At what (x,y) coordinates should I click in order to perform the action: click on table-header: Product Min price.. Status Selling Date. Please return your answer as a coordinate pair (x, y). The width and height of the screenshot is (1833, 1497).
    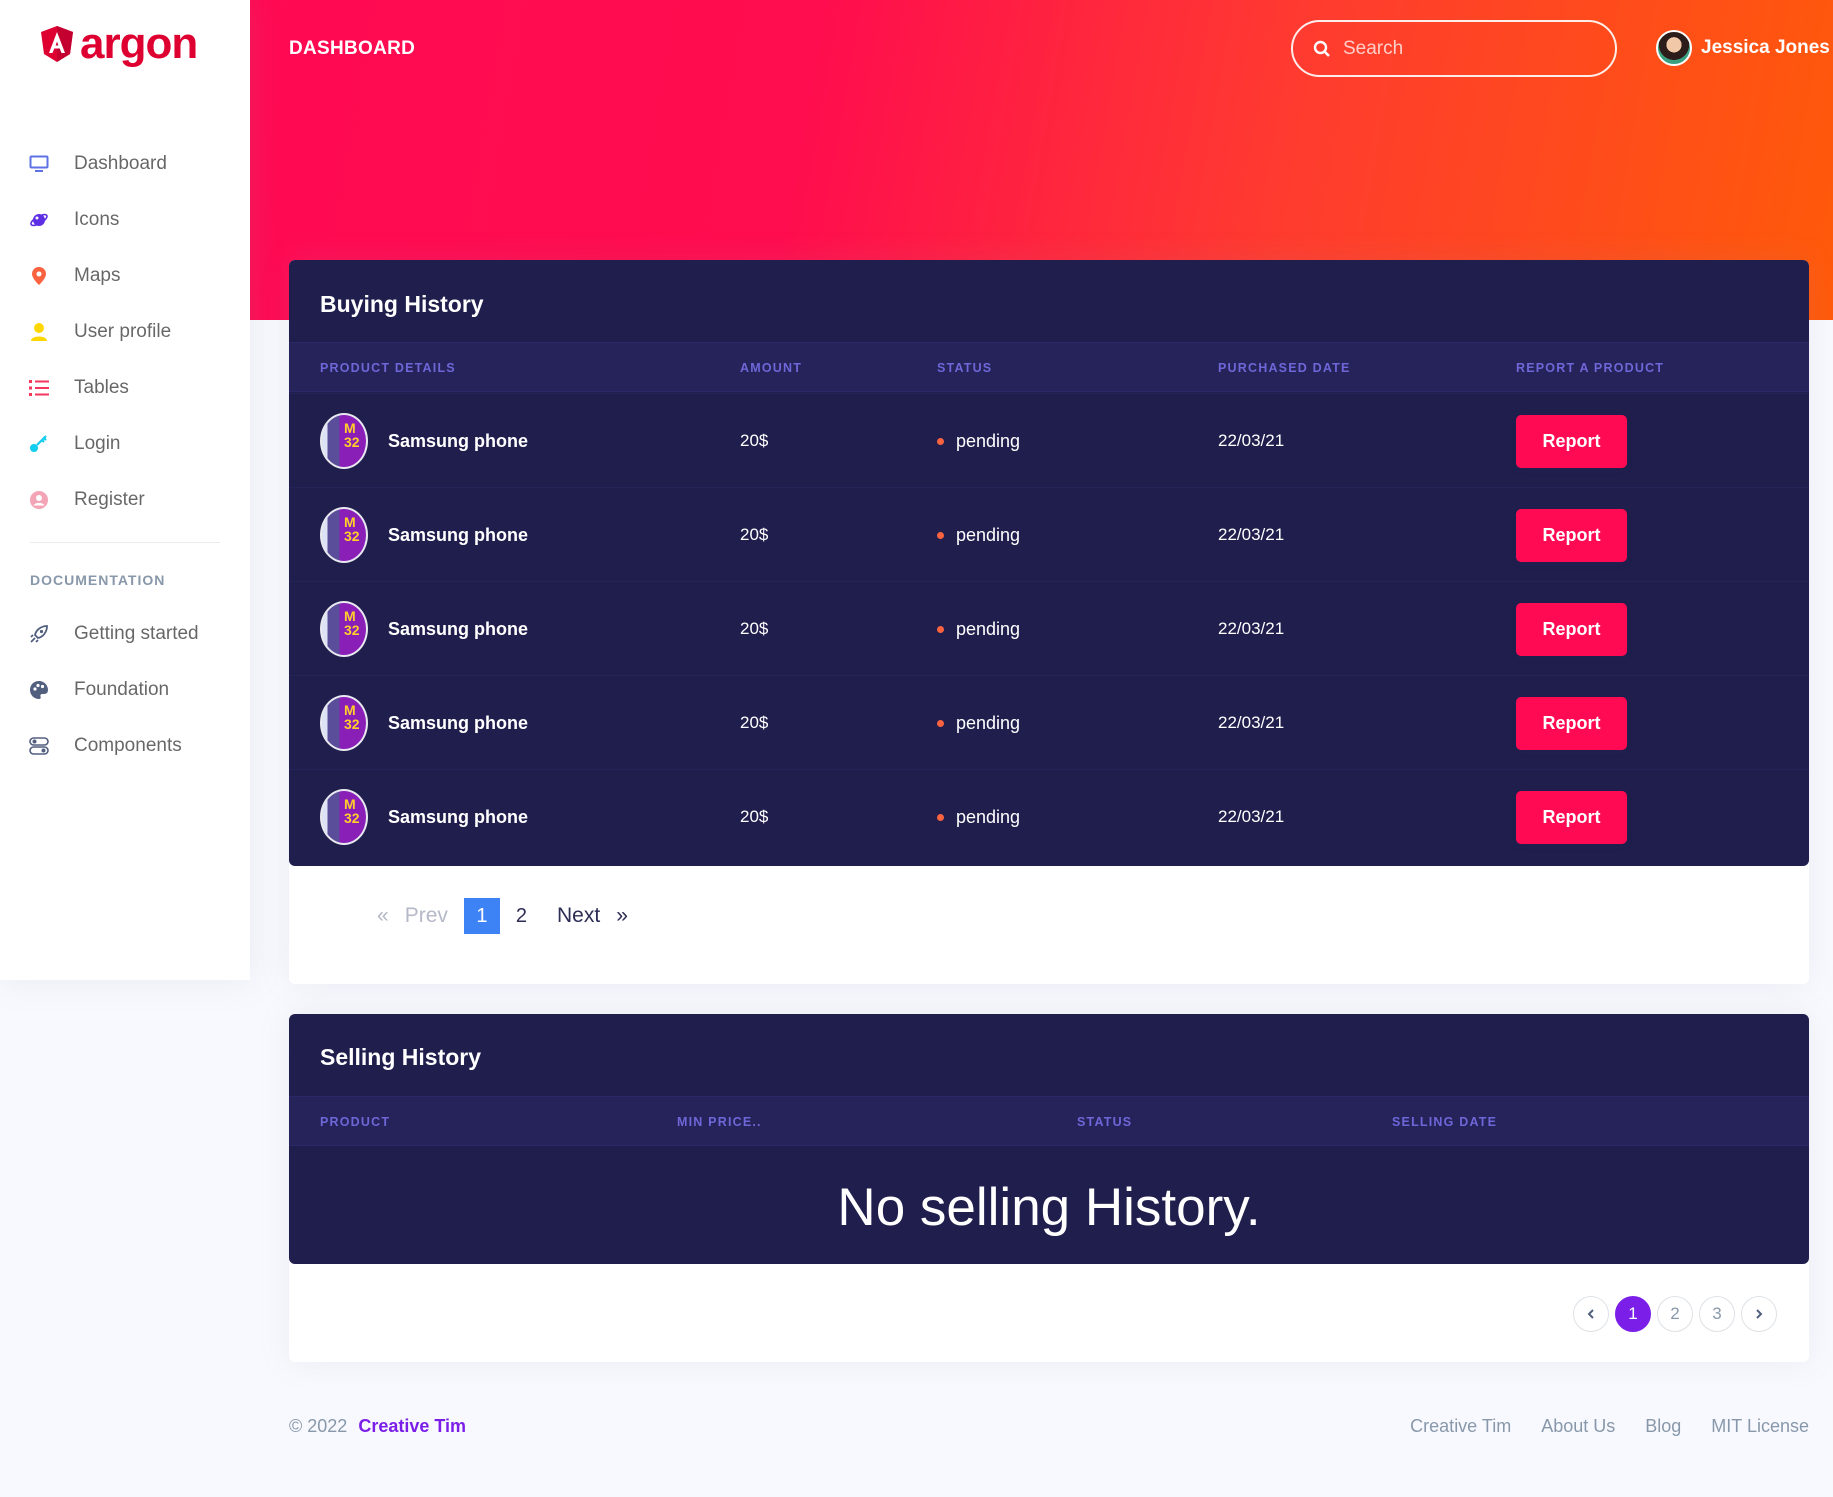
    Looking at the image, I should click on (1049, 1121).